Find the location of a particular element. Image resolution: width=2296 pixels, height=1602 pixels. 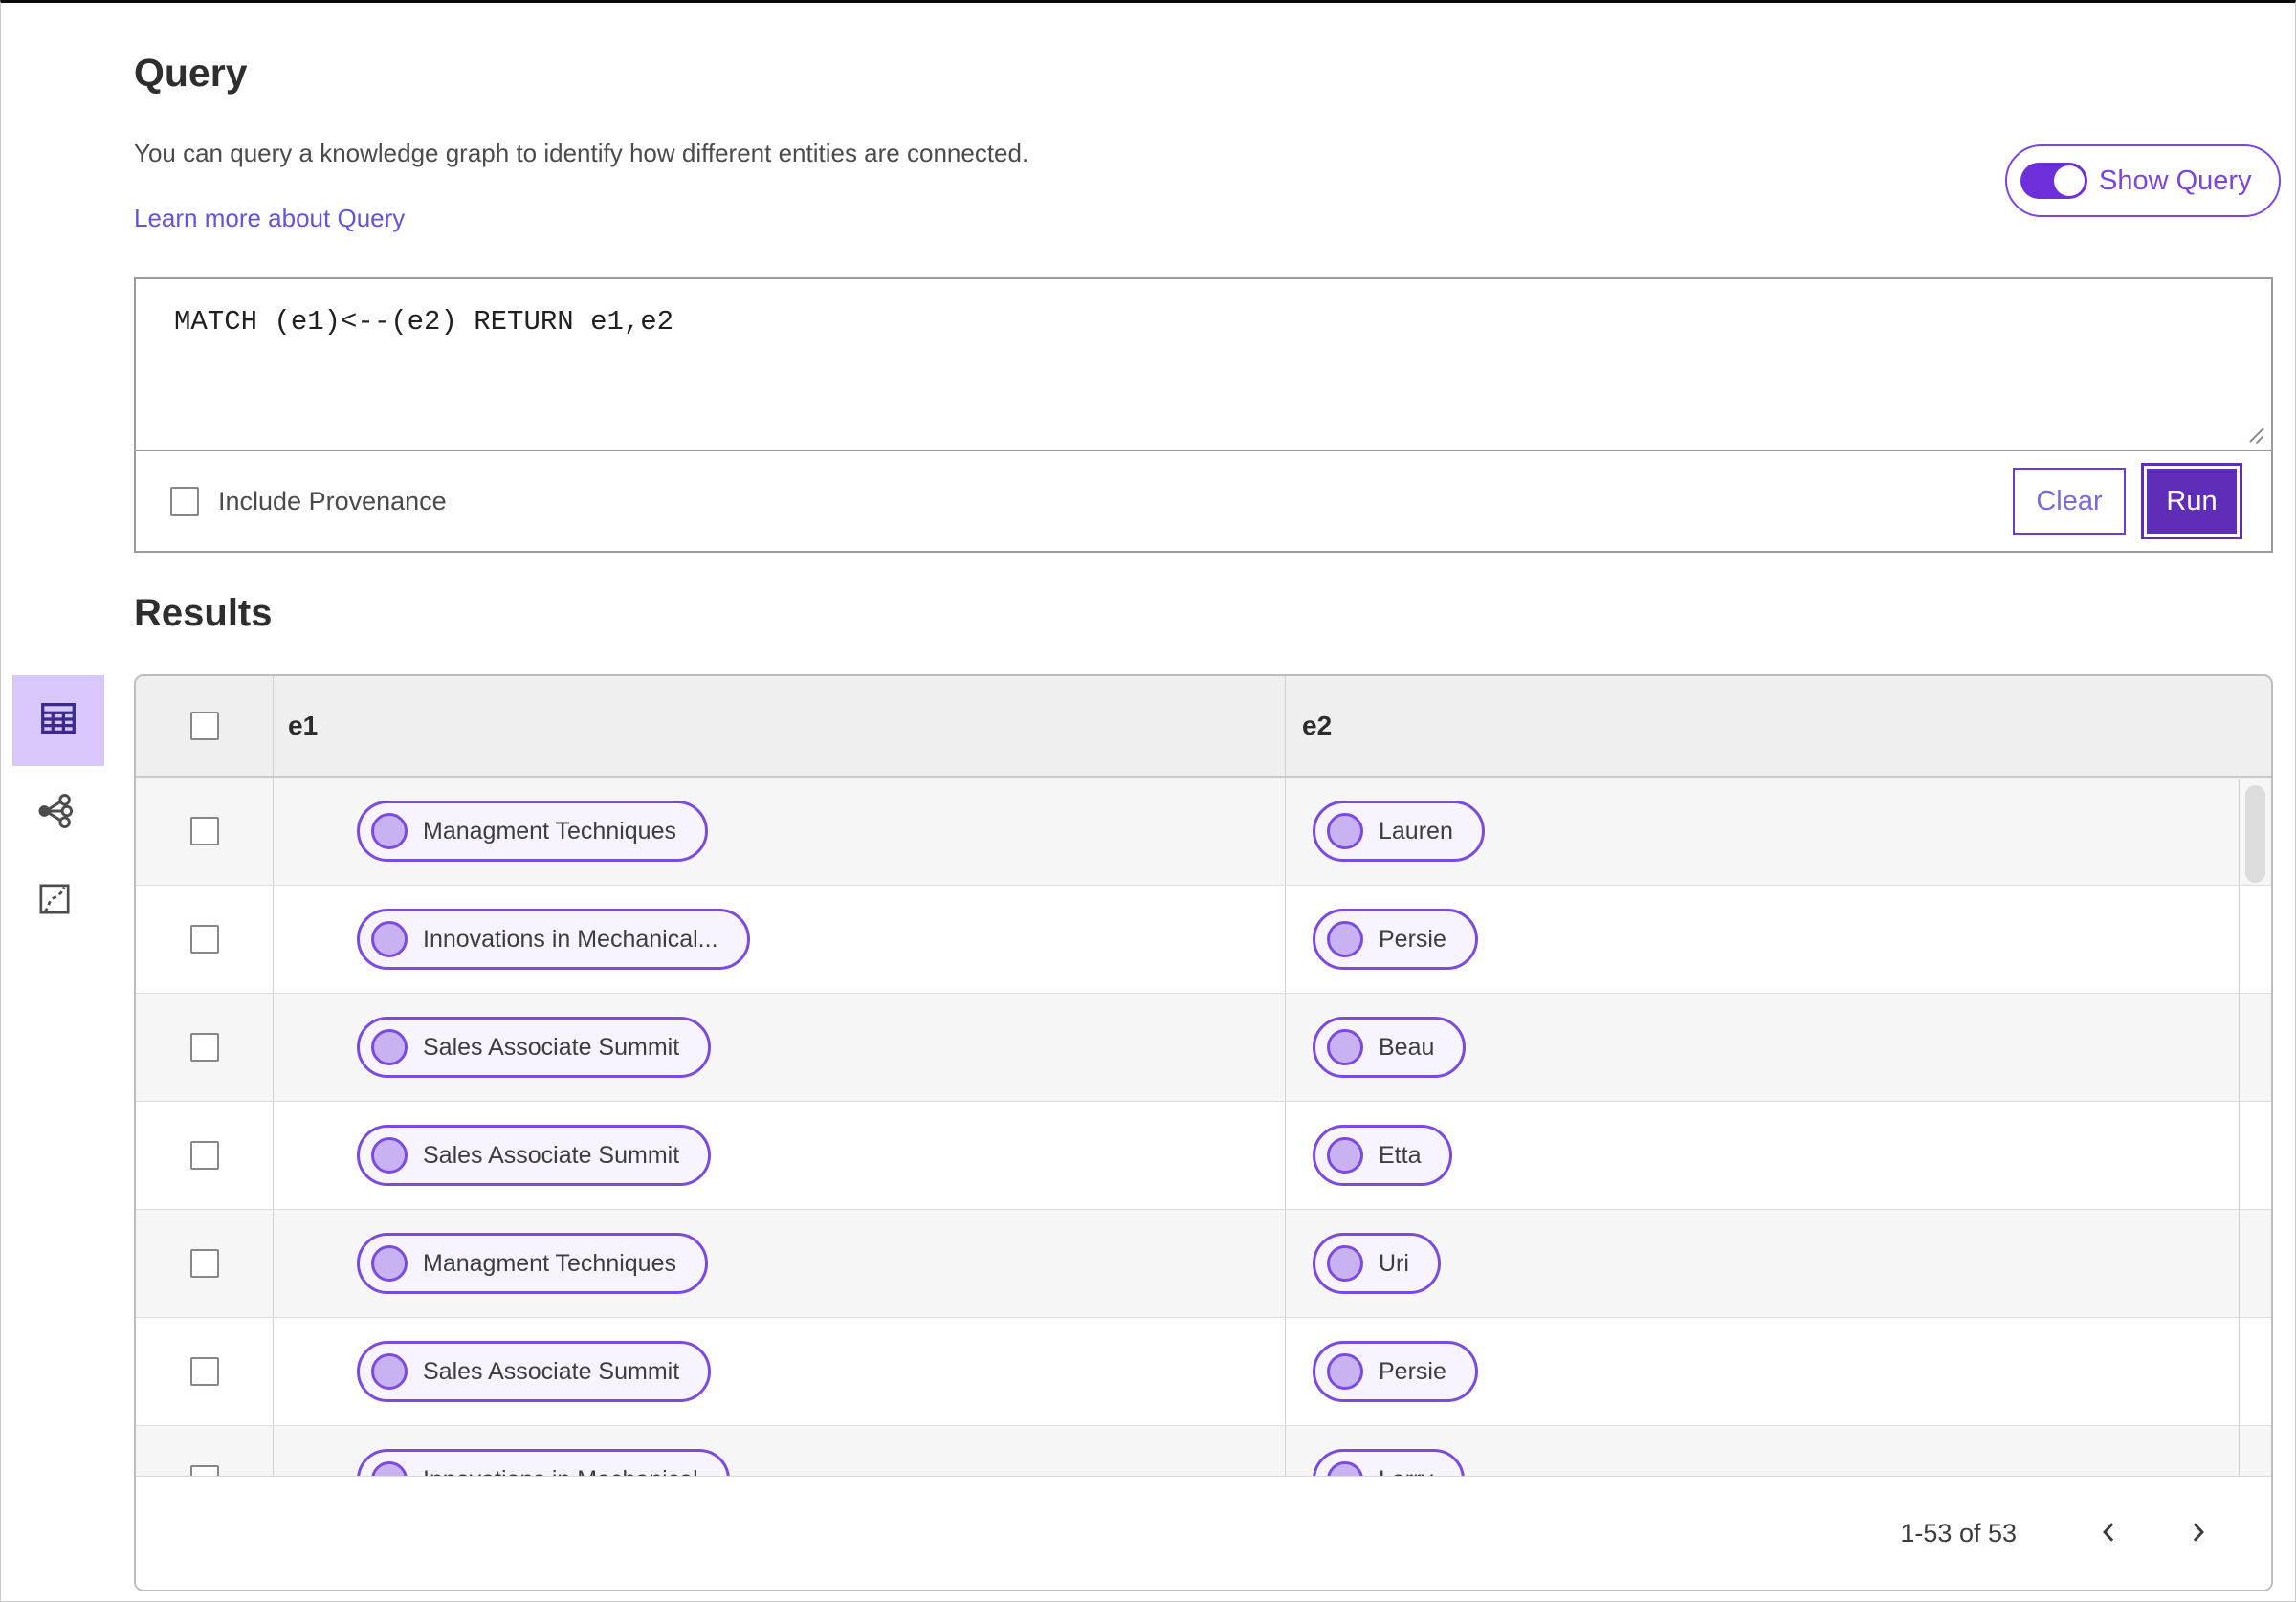

table-row: Sales Associate Summit Persie is located at coordinates (1203, 1372).